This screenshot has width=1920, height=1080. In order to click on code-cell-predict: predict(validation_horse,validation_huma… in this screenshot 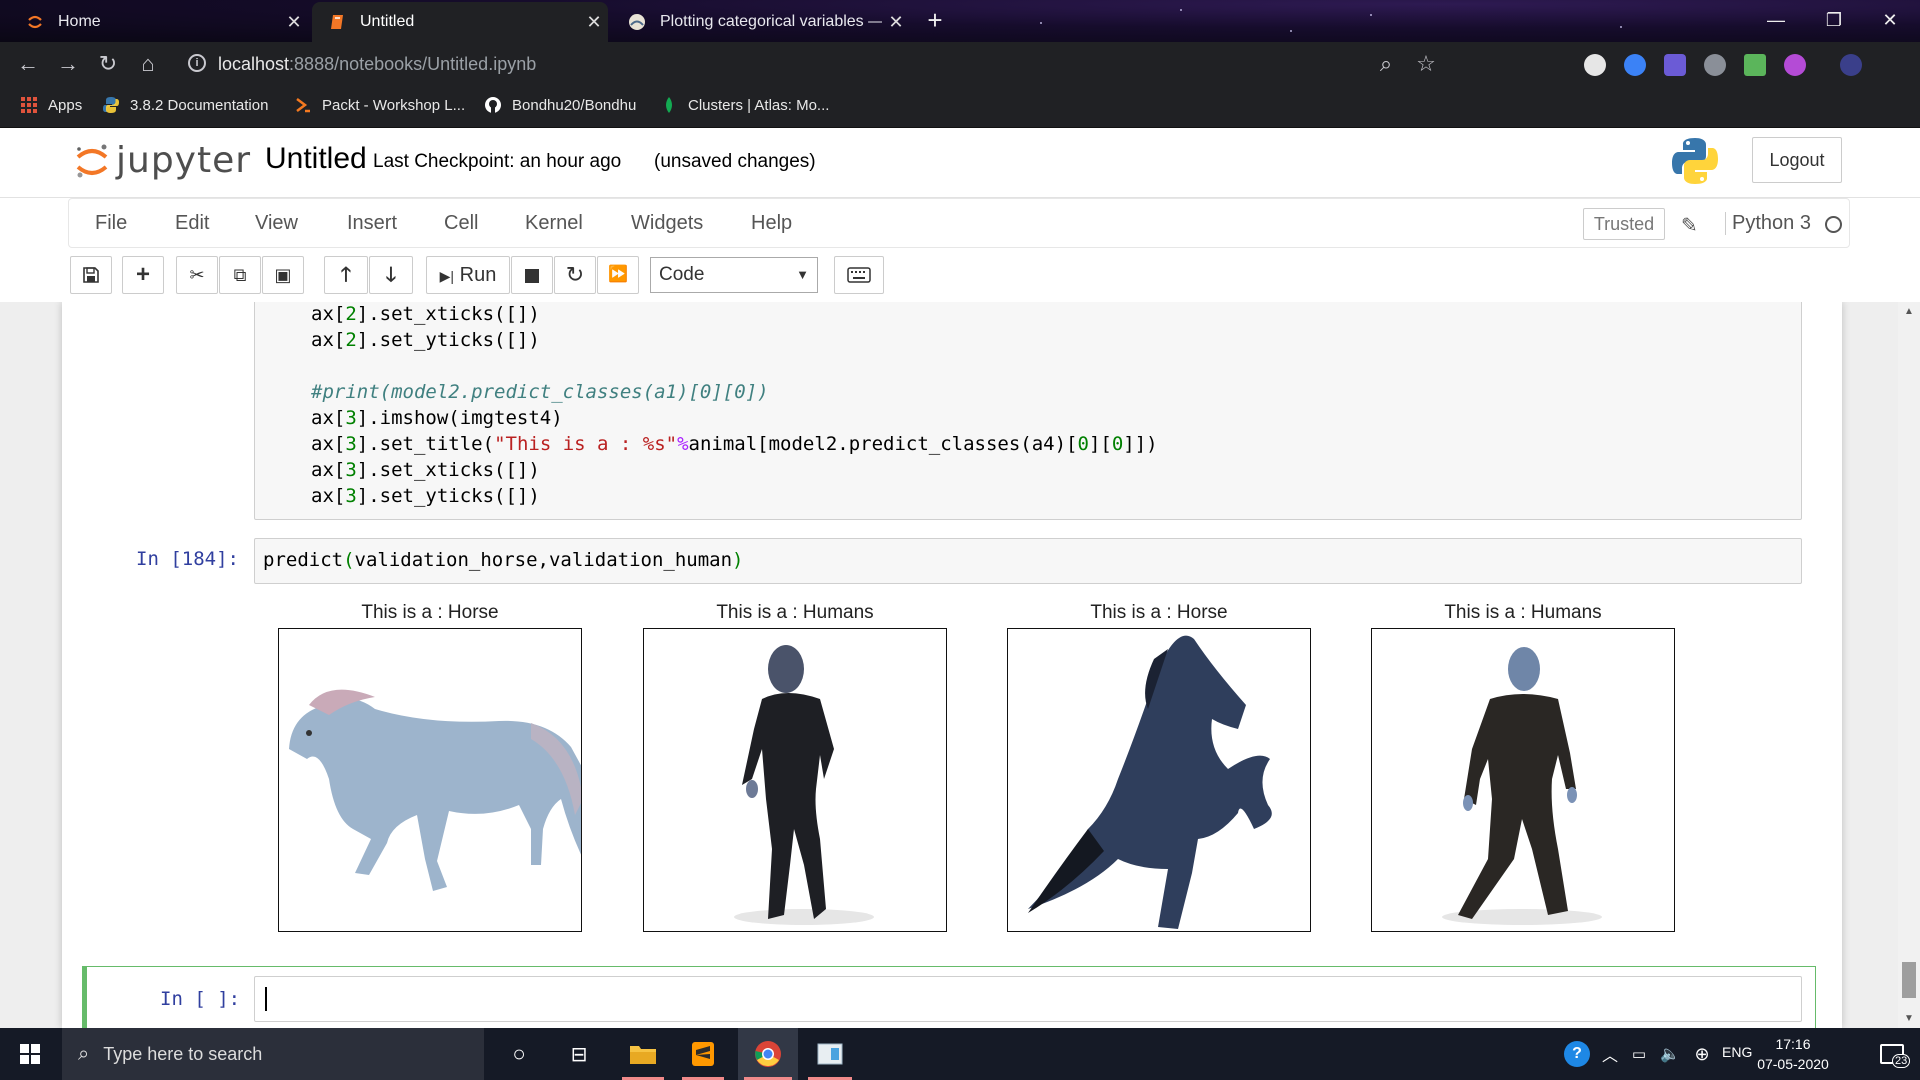, I will do `click(1028, 561)`.